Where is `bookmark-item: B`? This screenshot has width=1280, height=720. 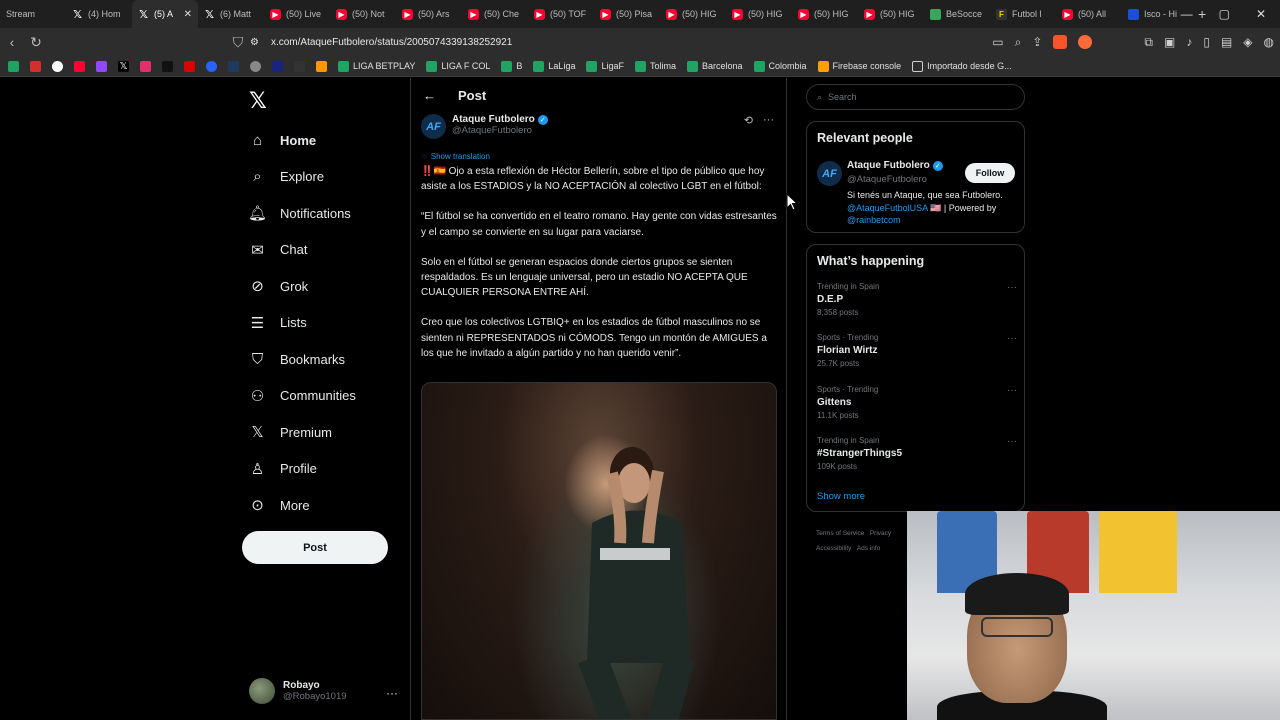
bookmark-item: B is located at coordinates (511, 66).